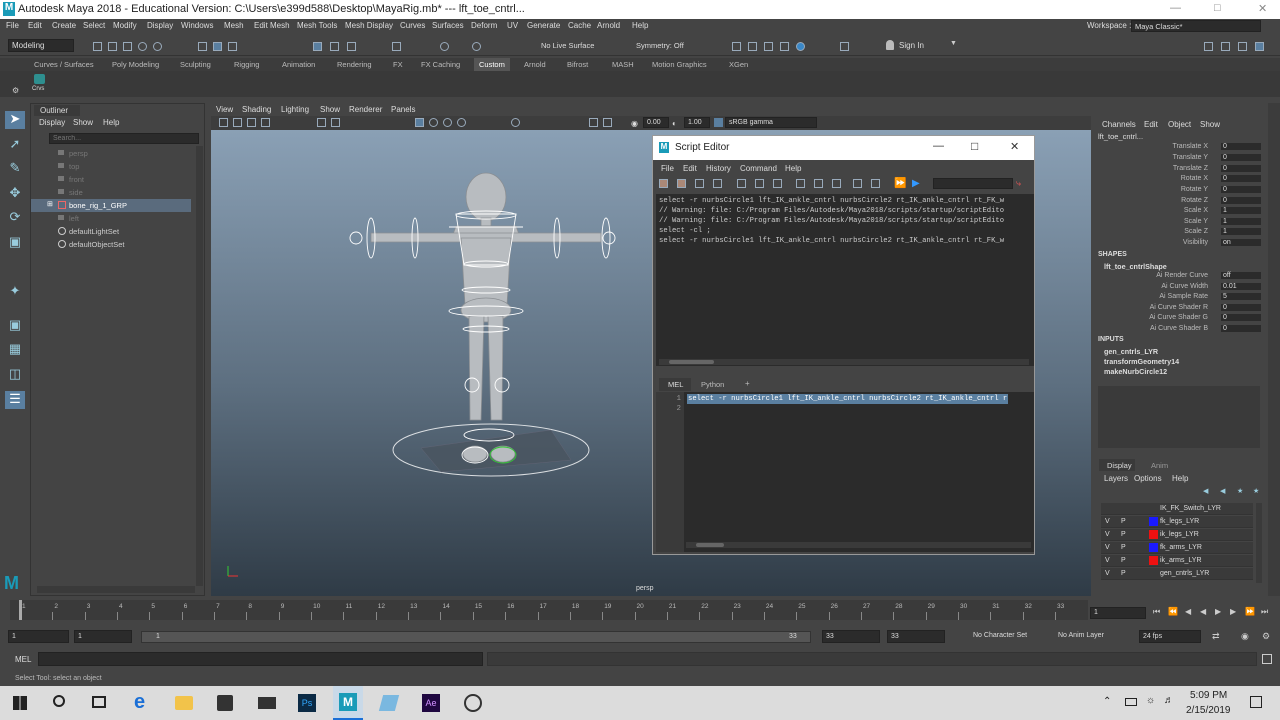 The width and height of the screenshot is (1280, 720). What do you see at coordinates (1241, 317) in the screenshot?
I see `shape-attr-value: 0` at bounding box center [1241, 317].